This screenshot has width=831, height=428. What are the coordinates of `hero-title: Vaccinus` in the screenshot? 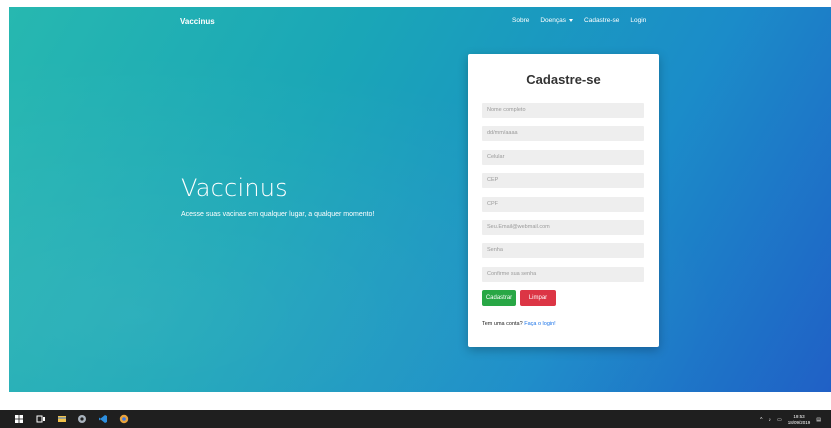 It's located at (234, 188).